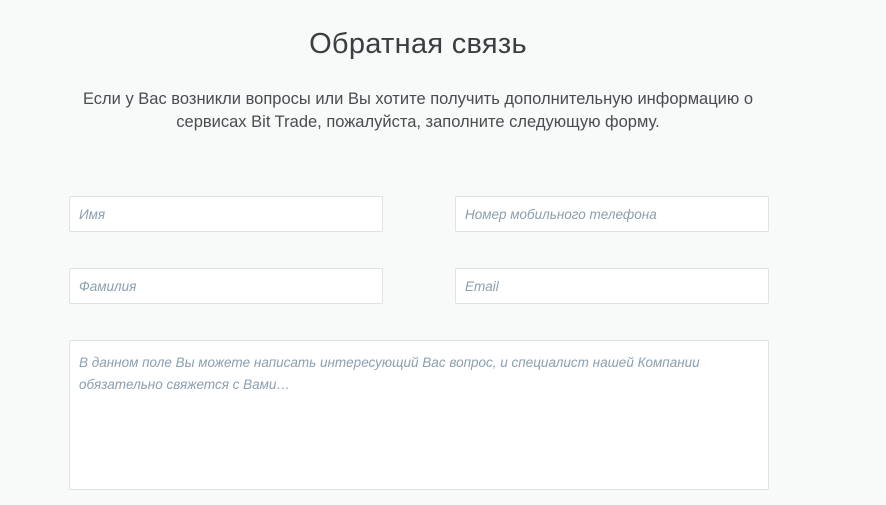  What do you see at coordinates (418, 44) in the screenshot?
I see `page-title: Обратная связь` at bounding box center [418, 44].